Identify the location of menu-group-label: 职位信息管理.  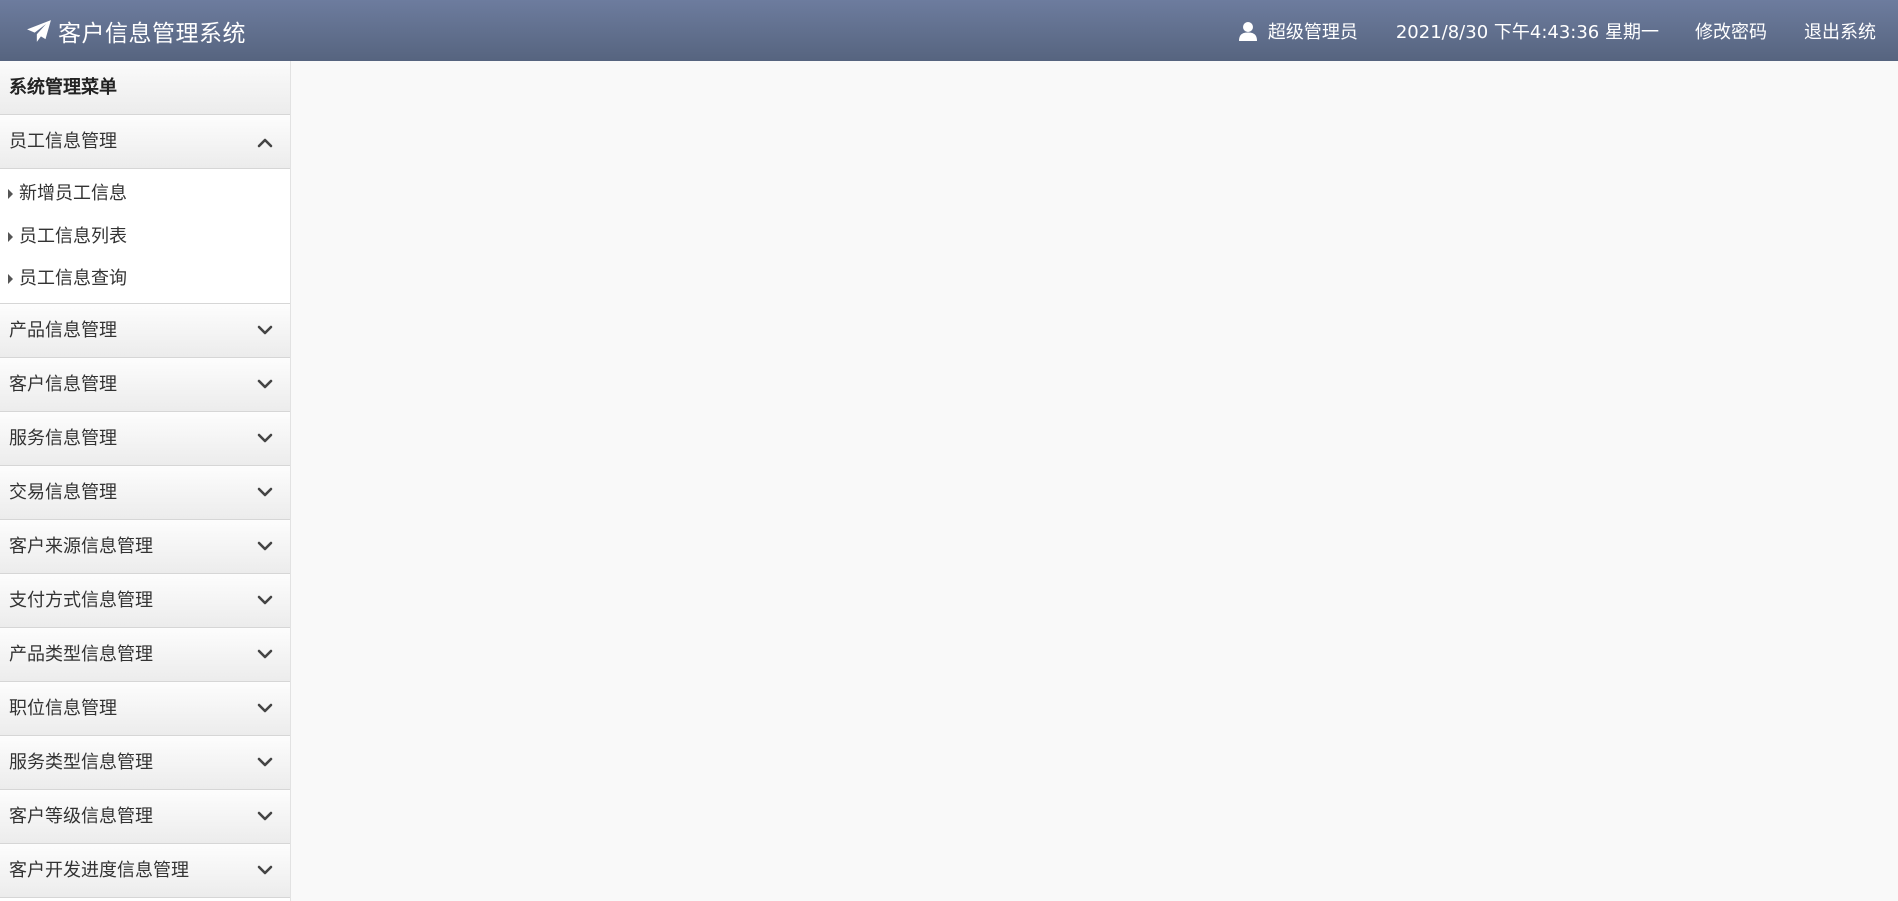
(63, 708).